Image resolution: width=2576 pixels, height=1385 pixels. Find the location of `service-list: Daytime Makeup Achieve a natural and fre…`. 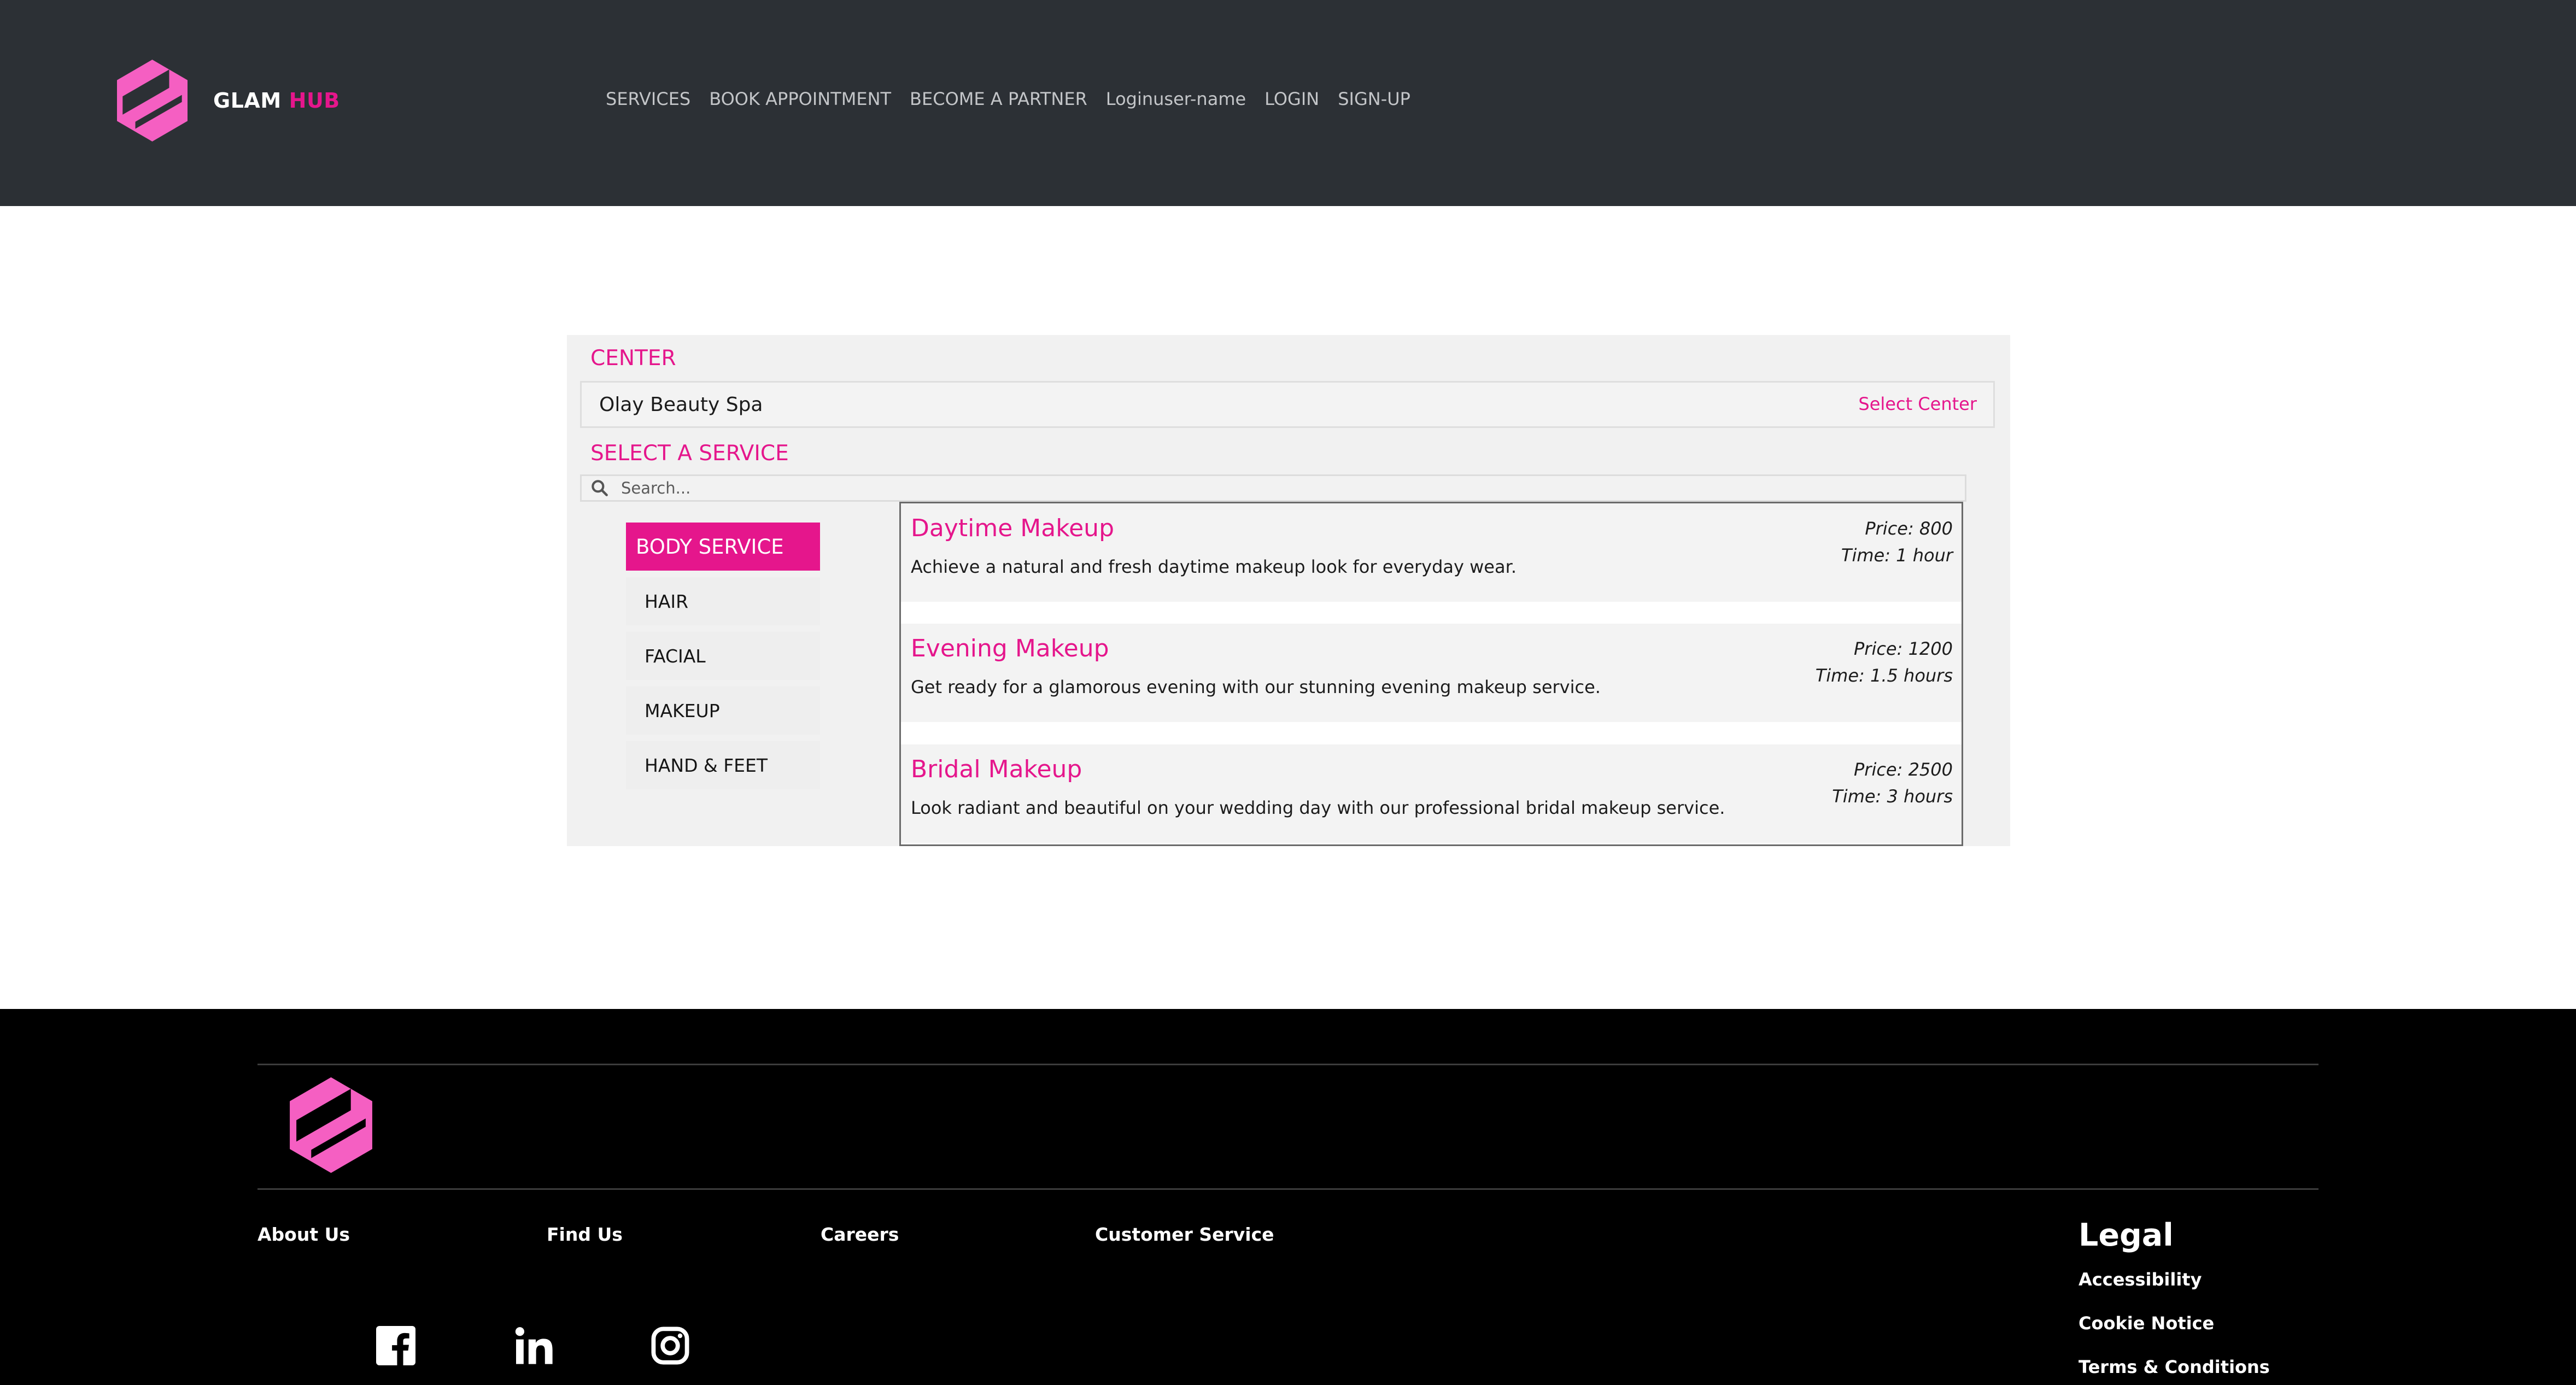

service-list: Daytime Makeup Achieve a natural and fre… is located at coordinates (1431, 674).